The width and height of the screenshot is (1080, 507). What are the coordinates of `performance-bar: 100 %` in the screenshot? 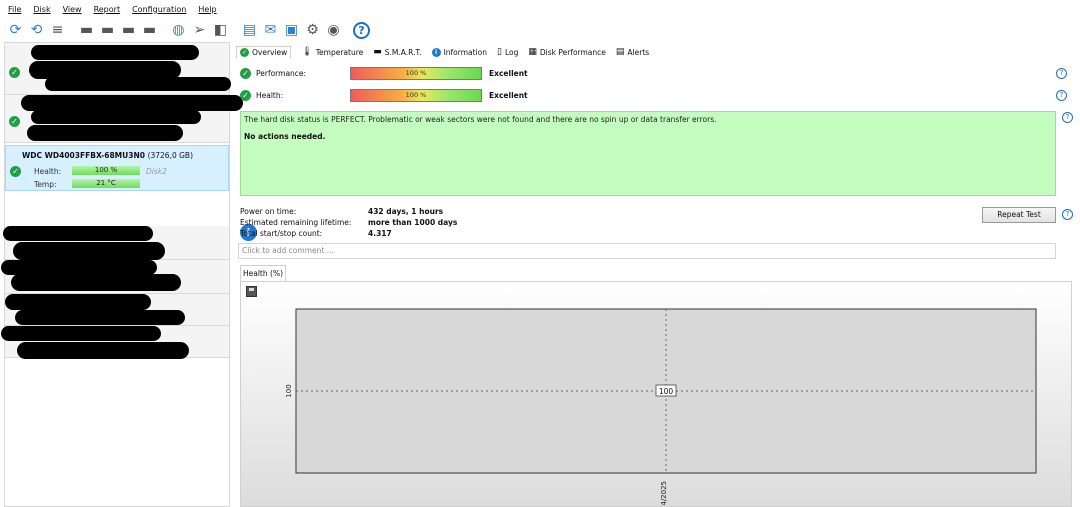 It's located at (416, 73).